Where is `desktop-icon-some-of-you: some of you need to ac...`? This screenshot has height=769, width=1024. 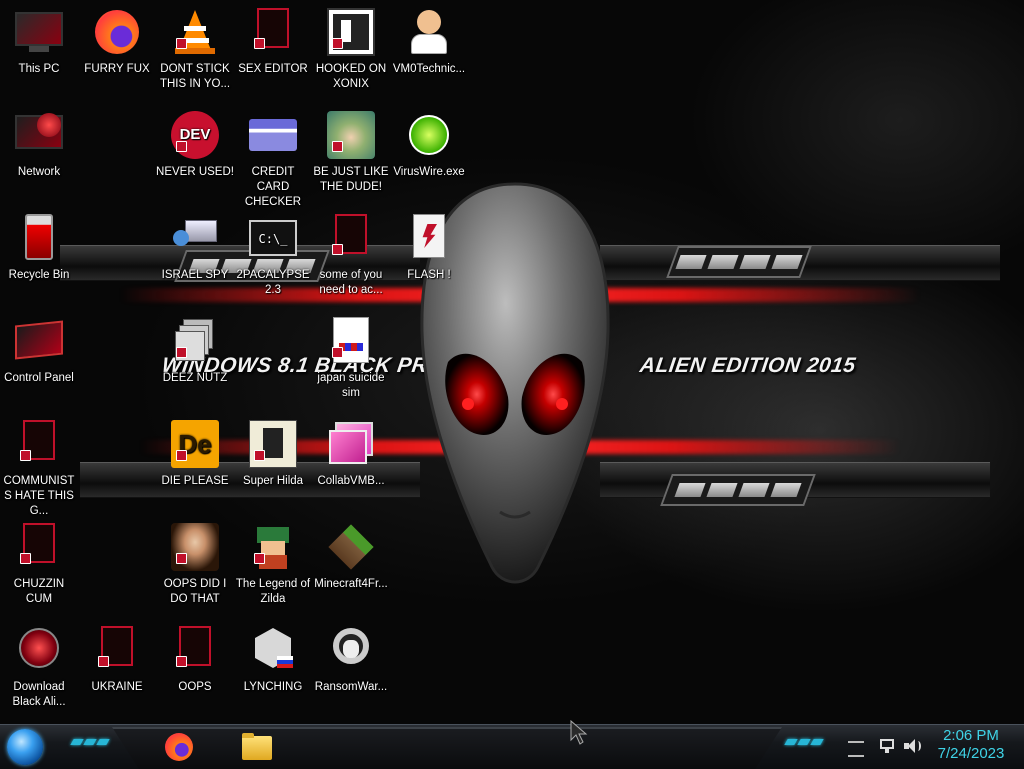 desktop-icon-some-of-you: some of you need to ac... is located at coordinates (351, 255).